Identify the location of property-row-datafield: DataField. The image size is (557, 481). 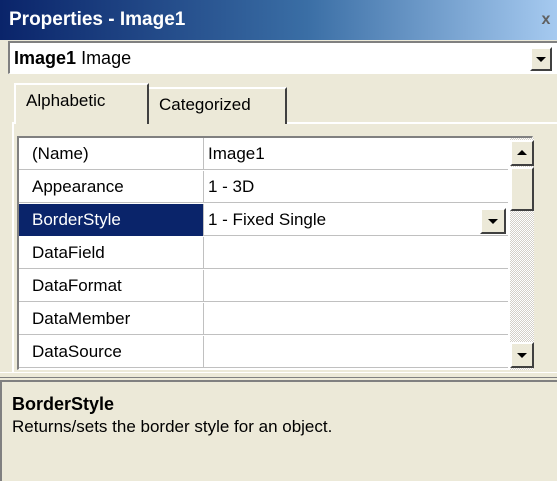
(263, 253).